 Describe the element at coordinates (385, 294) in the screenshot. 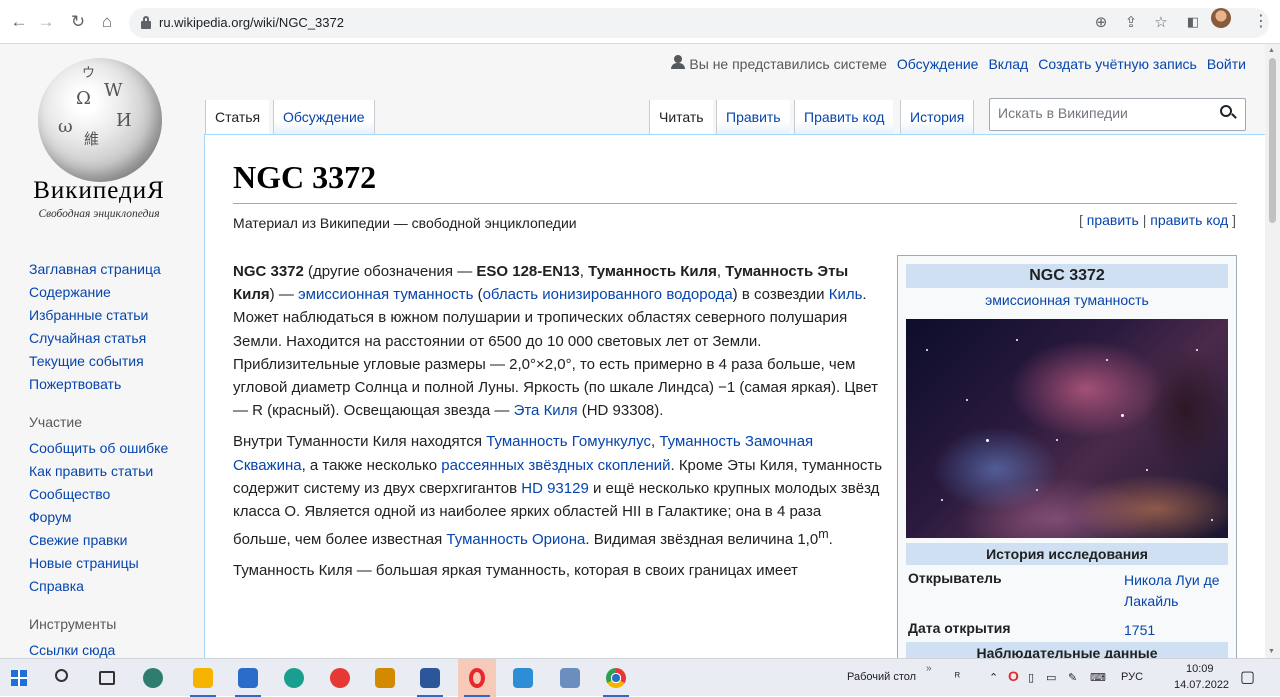

I see `link-emission-nebula: эмиссионная туманность` at that location.